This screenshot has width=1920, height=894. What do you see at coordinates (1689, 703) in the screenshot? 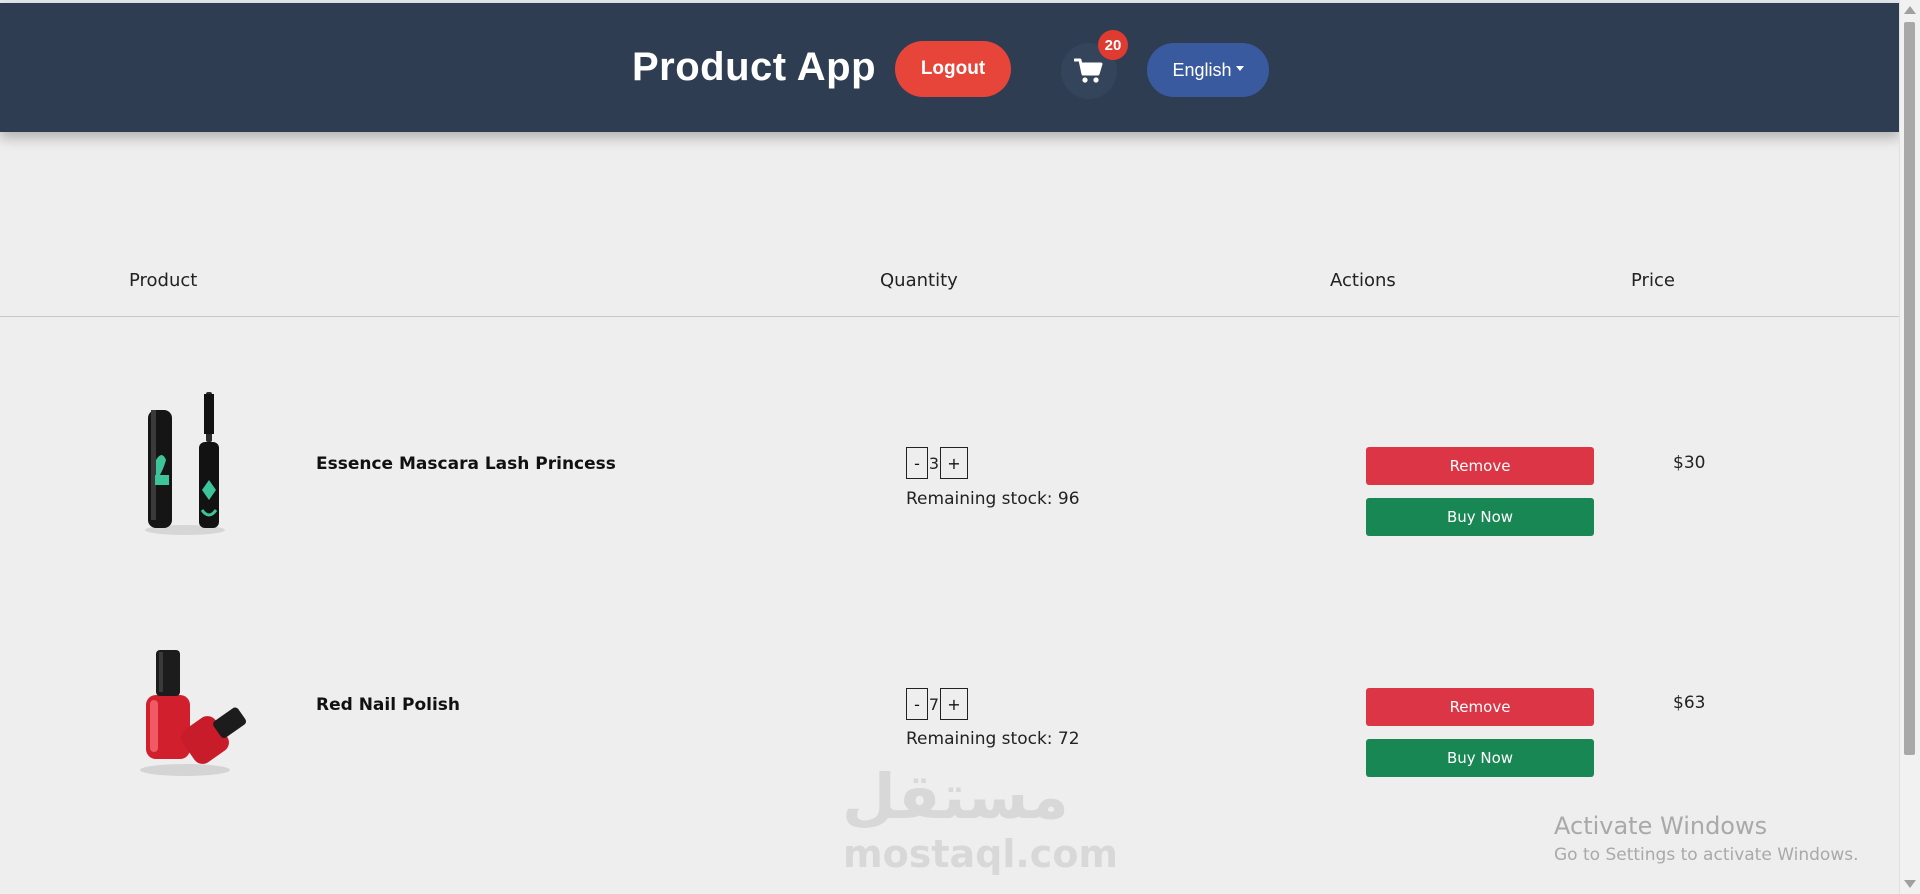
I see `product-price: $63` at bounding box center [1689, 703].